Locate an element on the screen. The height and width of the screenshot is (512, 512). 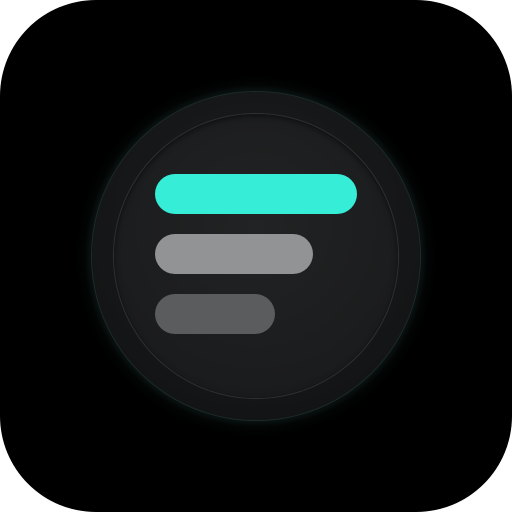
bottom-bar is located at coordinates (215, 314).